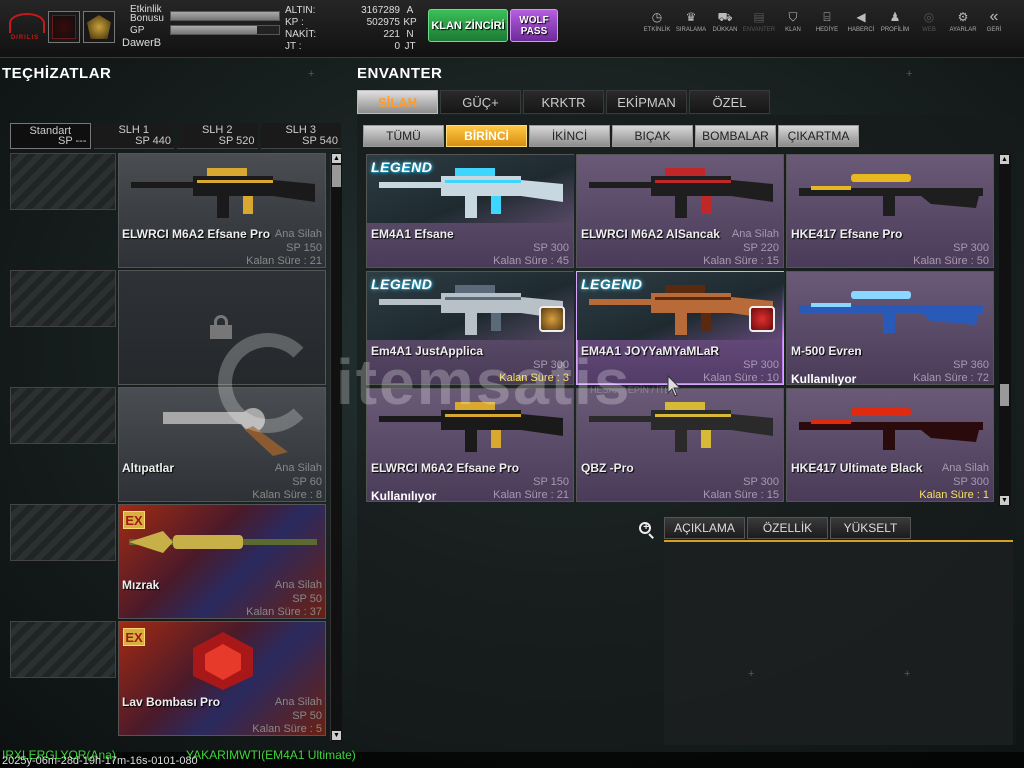  What do you see at coordinates (57, 73) in the screenshot?
I see `equipment-title: TEÇHİZATLAR` at bounding box center [57, 73].